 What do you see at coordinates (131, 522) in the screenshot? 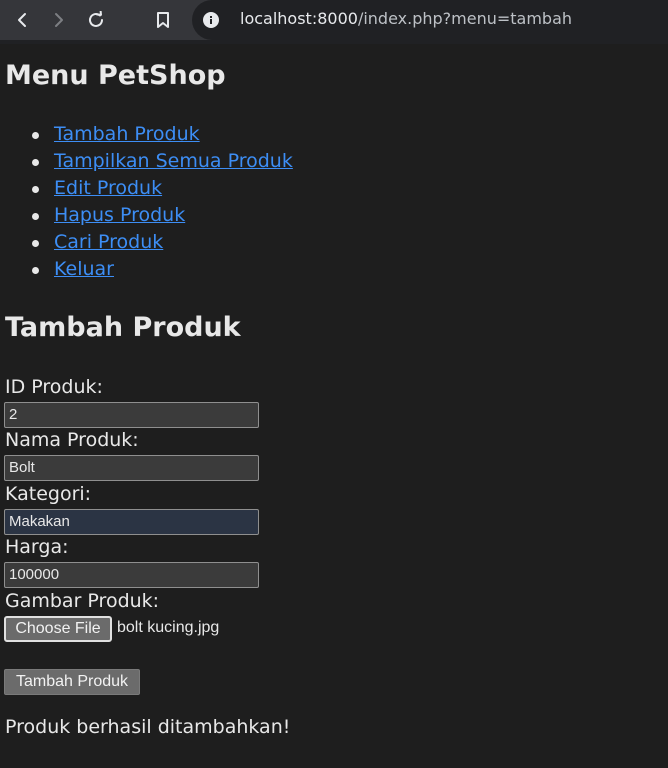
I see `kategori-input: Makakan` at bounding box center [131, 522].